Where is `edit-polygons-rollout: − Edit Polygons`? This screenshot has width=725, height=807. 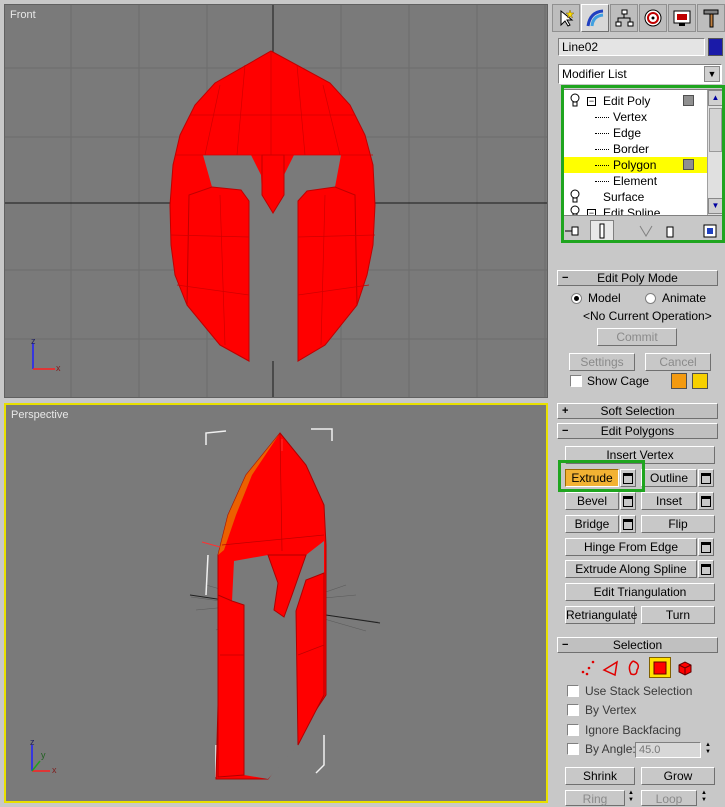
edit-polygons-rollout: − Edit Polygons is located at coordinates (637, 431).